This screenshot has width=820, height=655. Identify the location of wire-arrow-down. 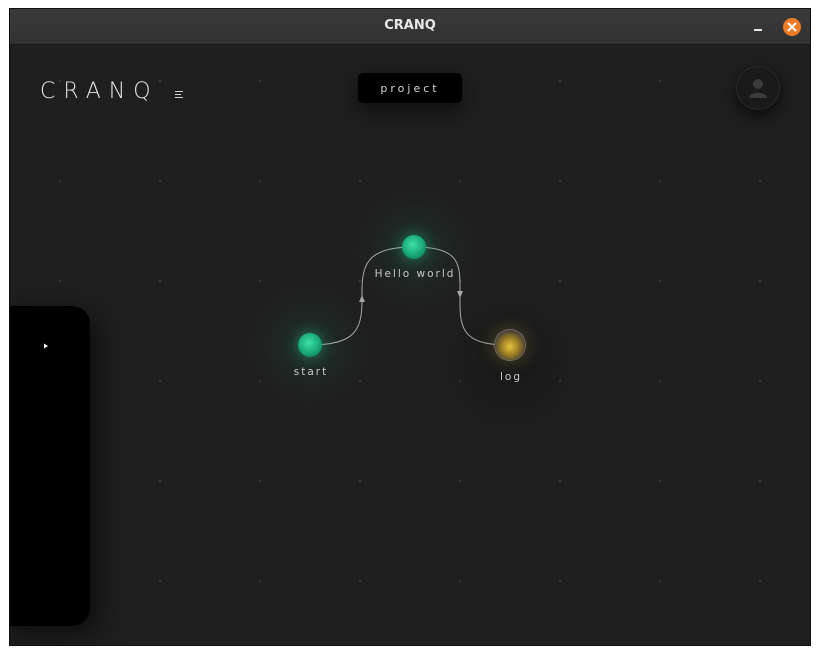
(460, 294).